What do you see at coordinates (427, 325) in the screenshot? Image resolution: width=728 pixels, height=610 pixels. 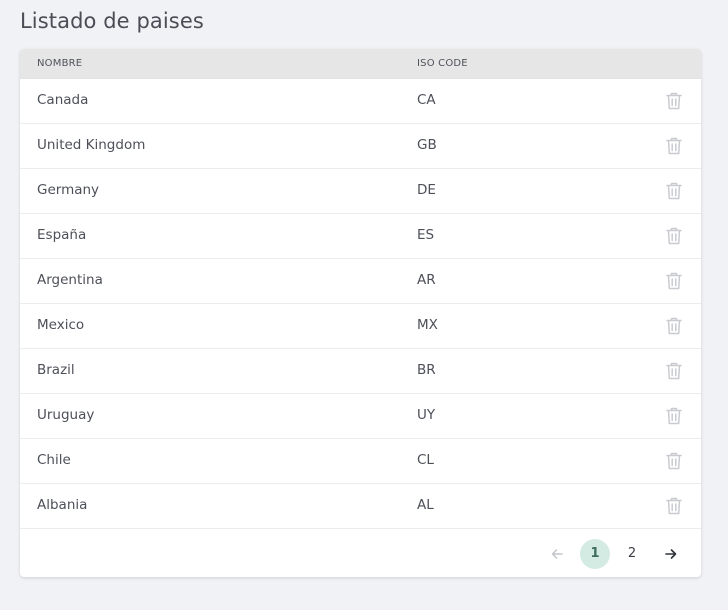 I see `country-iso: MX` at bounding box center [427, 325].